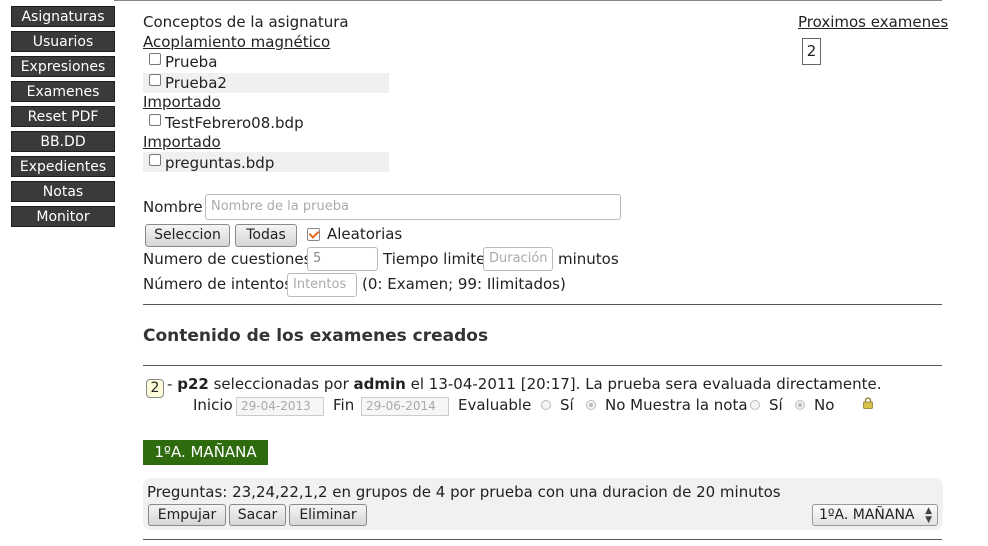 This screenshot has width=988, height=546. What do you see at coordinates (328, 515) in the screenshot?
I see `eliminar-button: Eliminar` at bounding box center [328, 515].